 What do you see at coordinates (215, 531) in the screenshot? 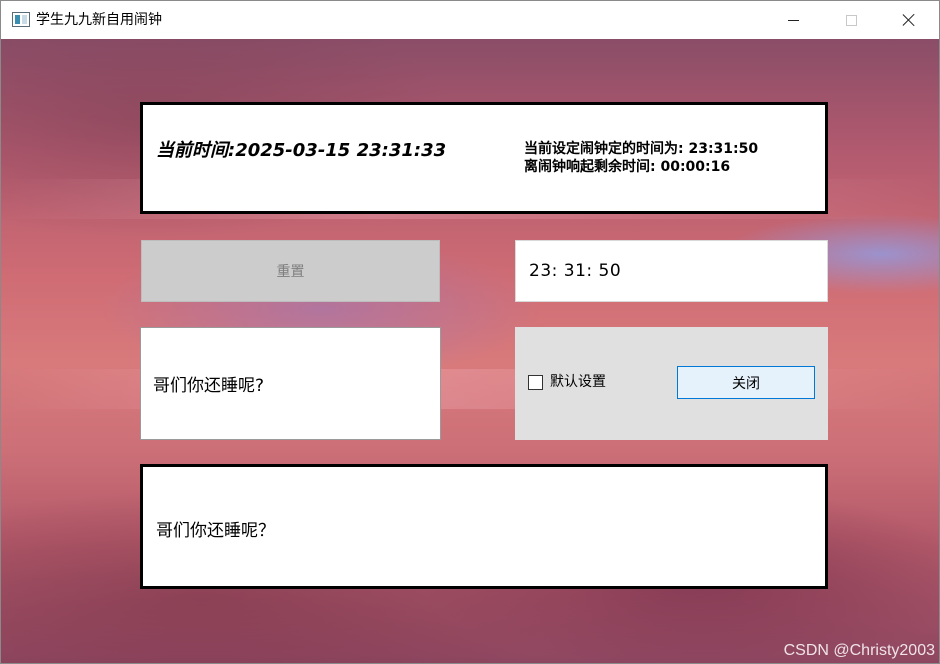
I see `alarm-message-text: 哥们你还睡呢？` at bounding box center [215, 531].